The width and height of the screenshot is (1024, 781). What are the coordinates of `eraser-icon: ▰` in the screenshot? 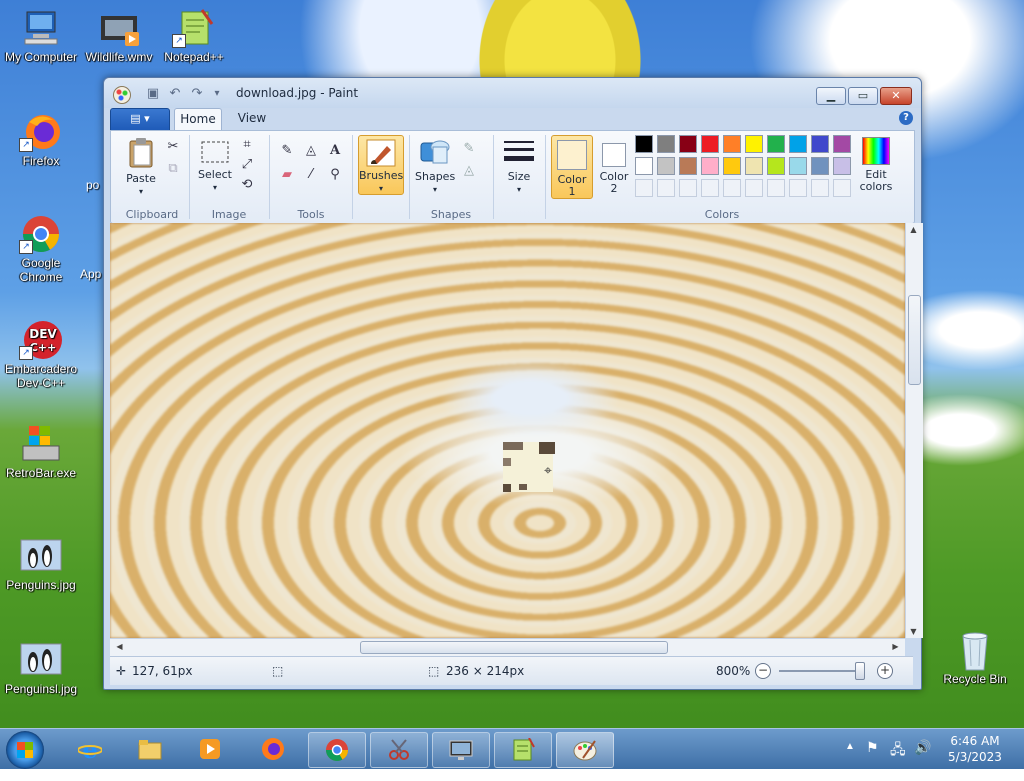 It's located at (287, 175).